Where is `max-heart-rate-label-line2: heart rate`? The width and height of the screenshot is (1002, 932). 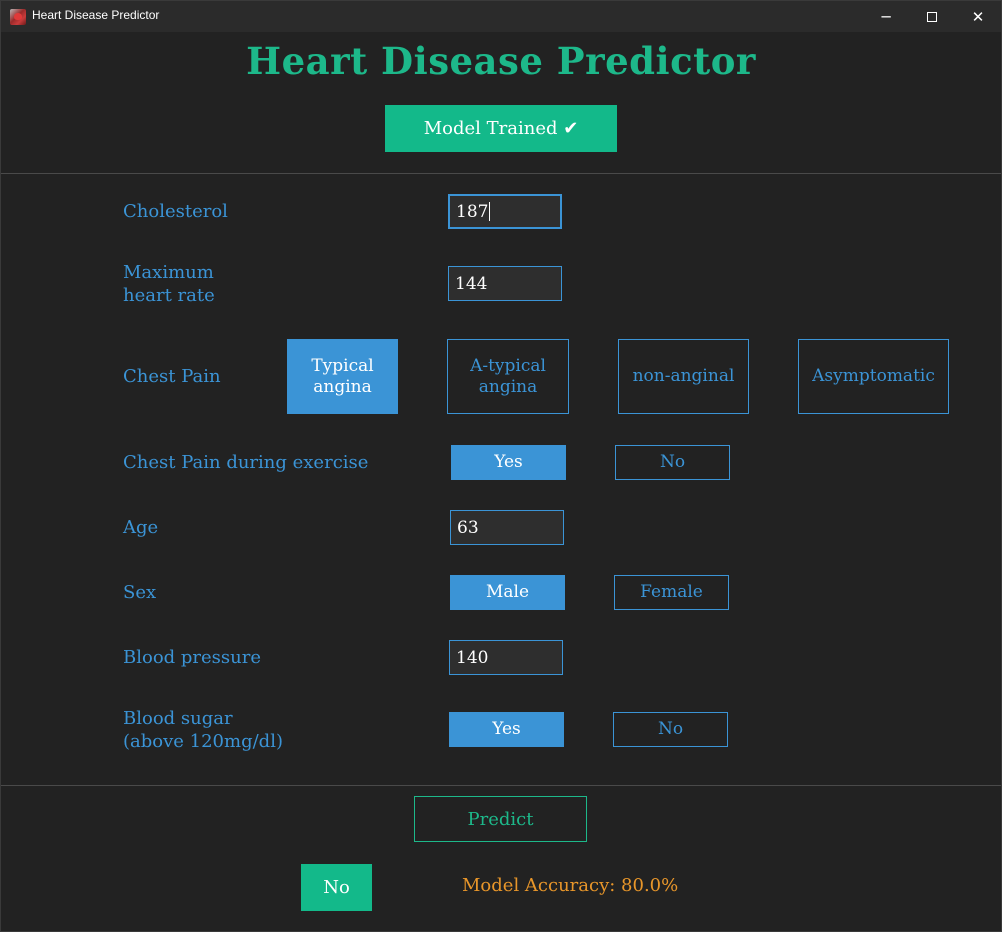
max-heart-rate-label-line2: heart rate is located at coordinates (169, 295).